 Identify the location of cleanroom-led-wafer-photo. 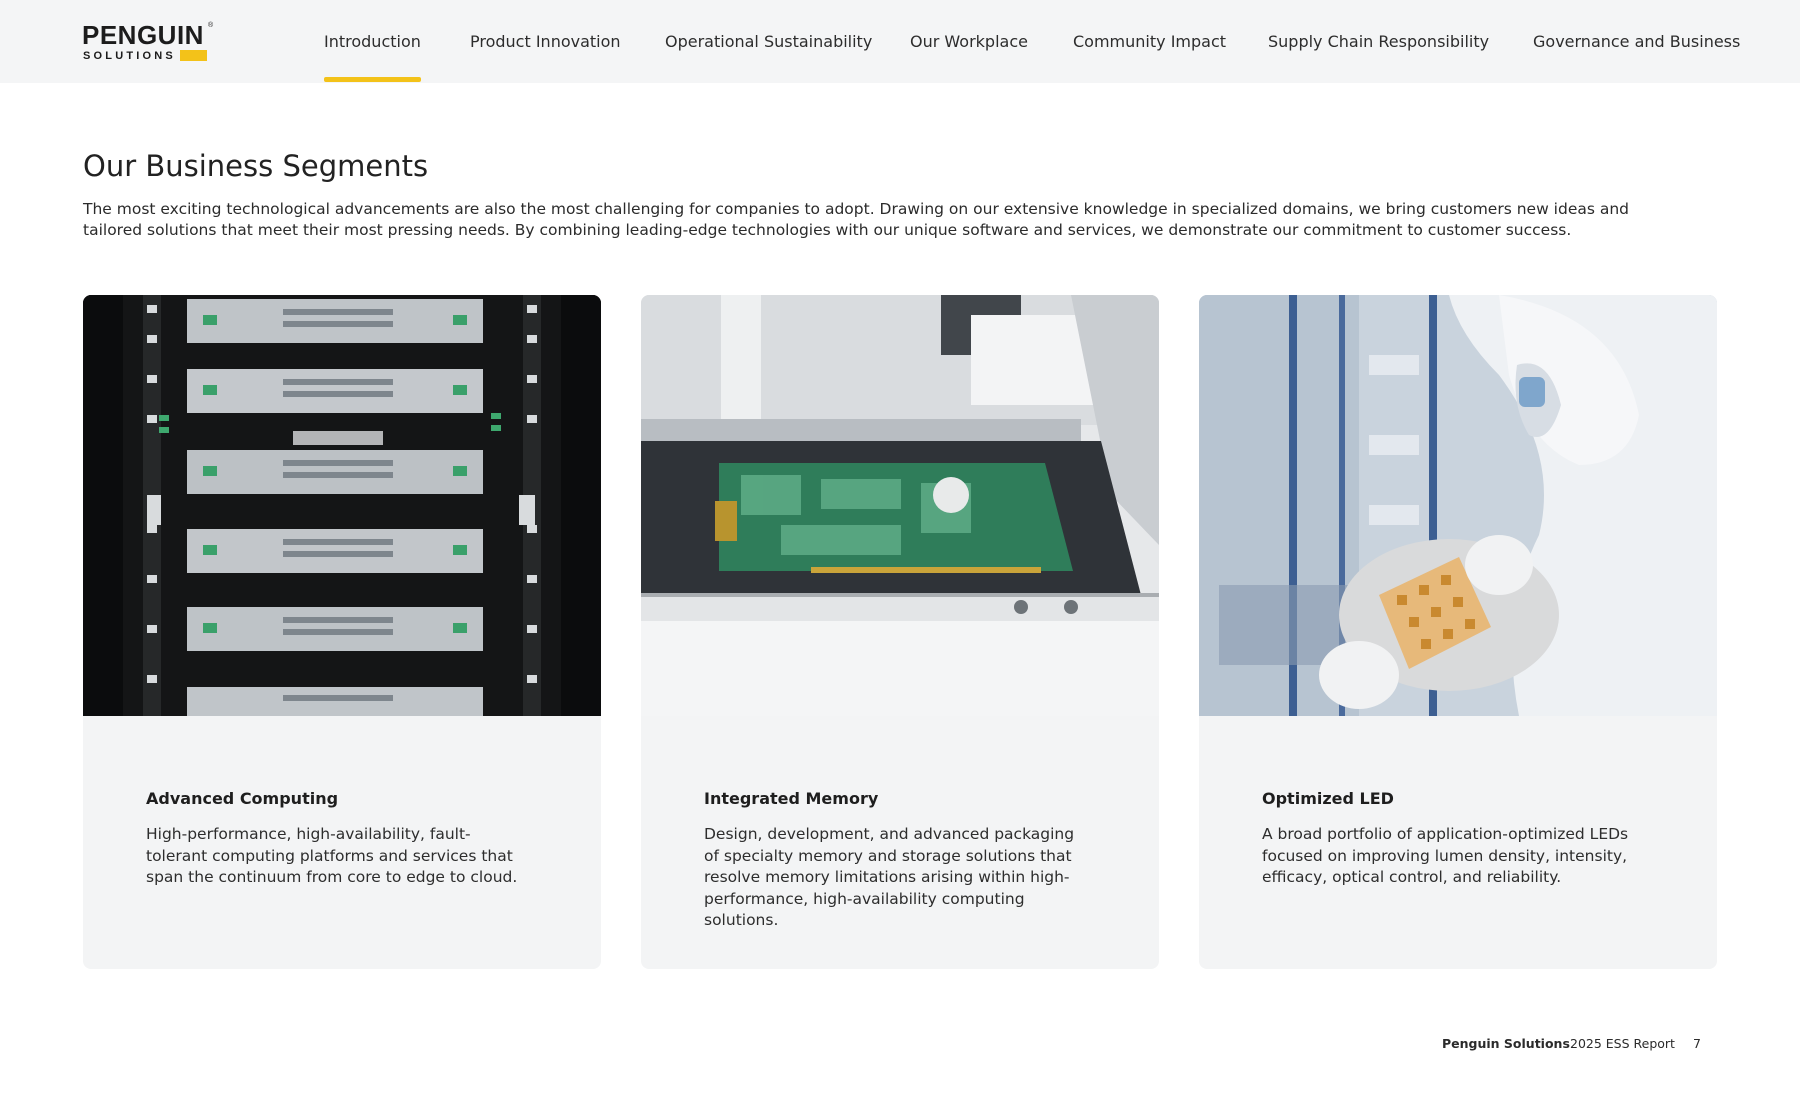
(1458, 505).